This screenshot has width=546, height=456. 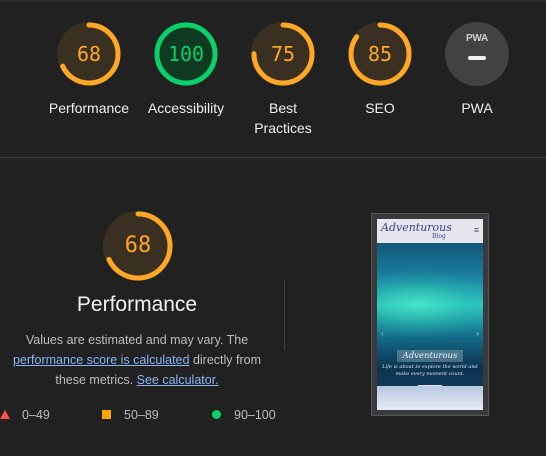 What do you see at coordinates (137, 304) in the screenshot?
I see `performance-title: Performance` at bounding box center [137, 304].